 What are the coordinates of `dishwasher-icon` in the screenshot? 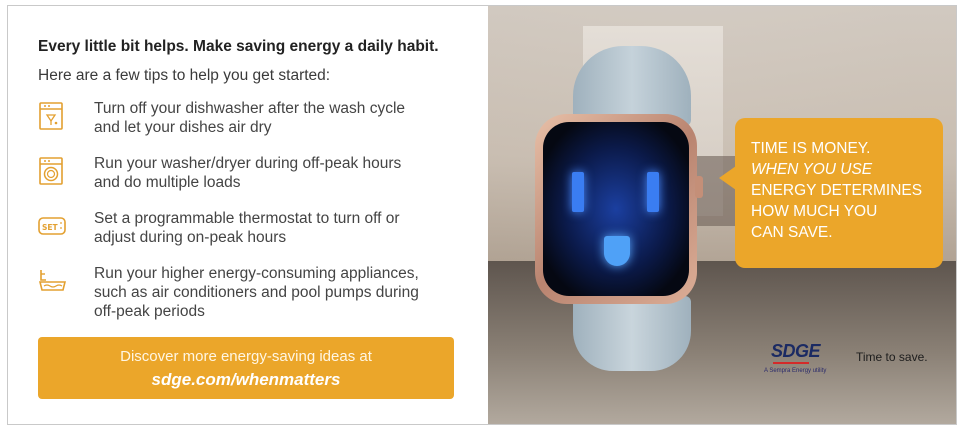 It's located at (51, 116).